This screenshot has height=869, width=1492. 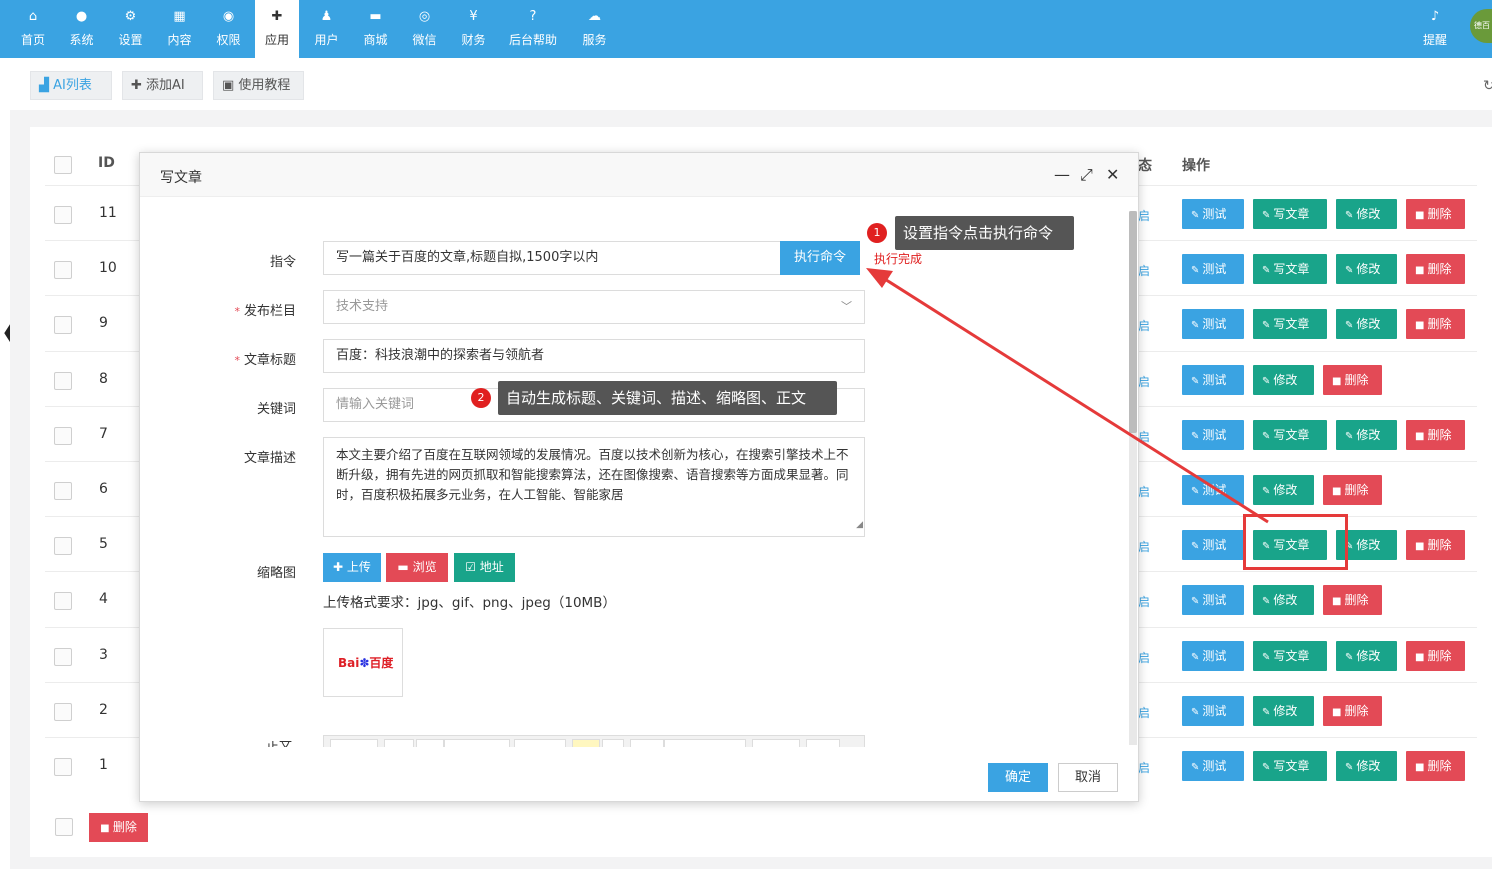 I want to click on minimize-icon: —, so click(x=1062, y=174).